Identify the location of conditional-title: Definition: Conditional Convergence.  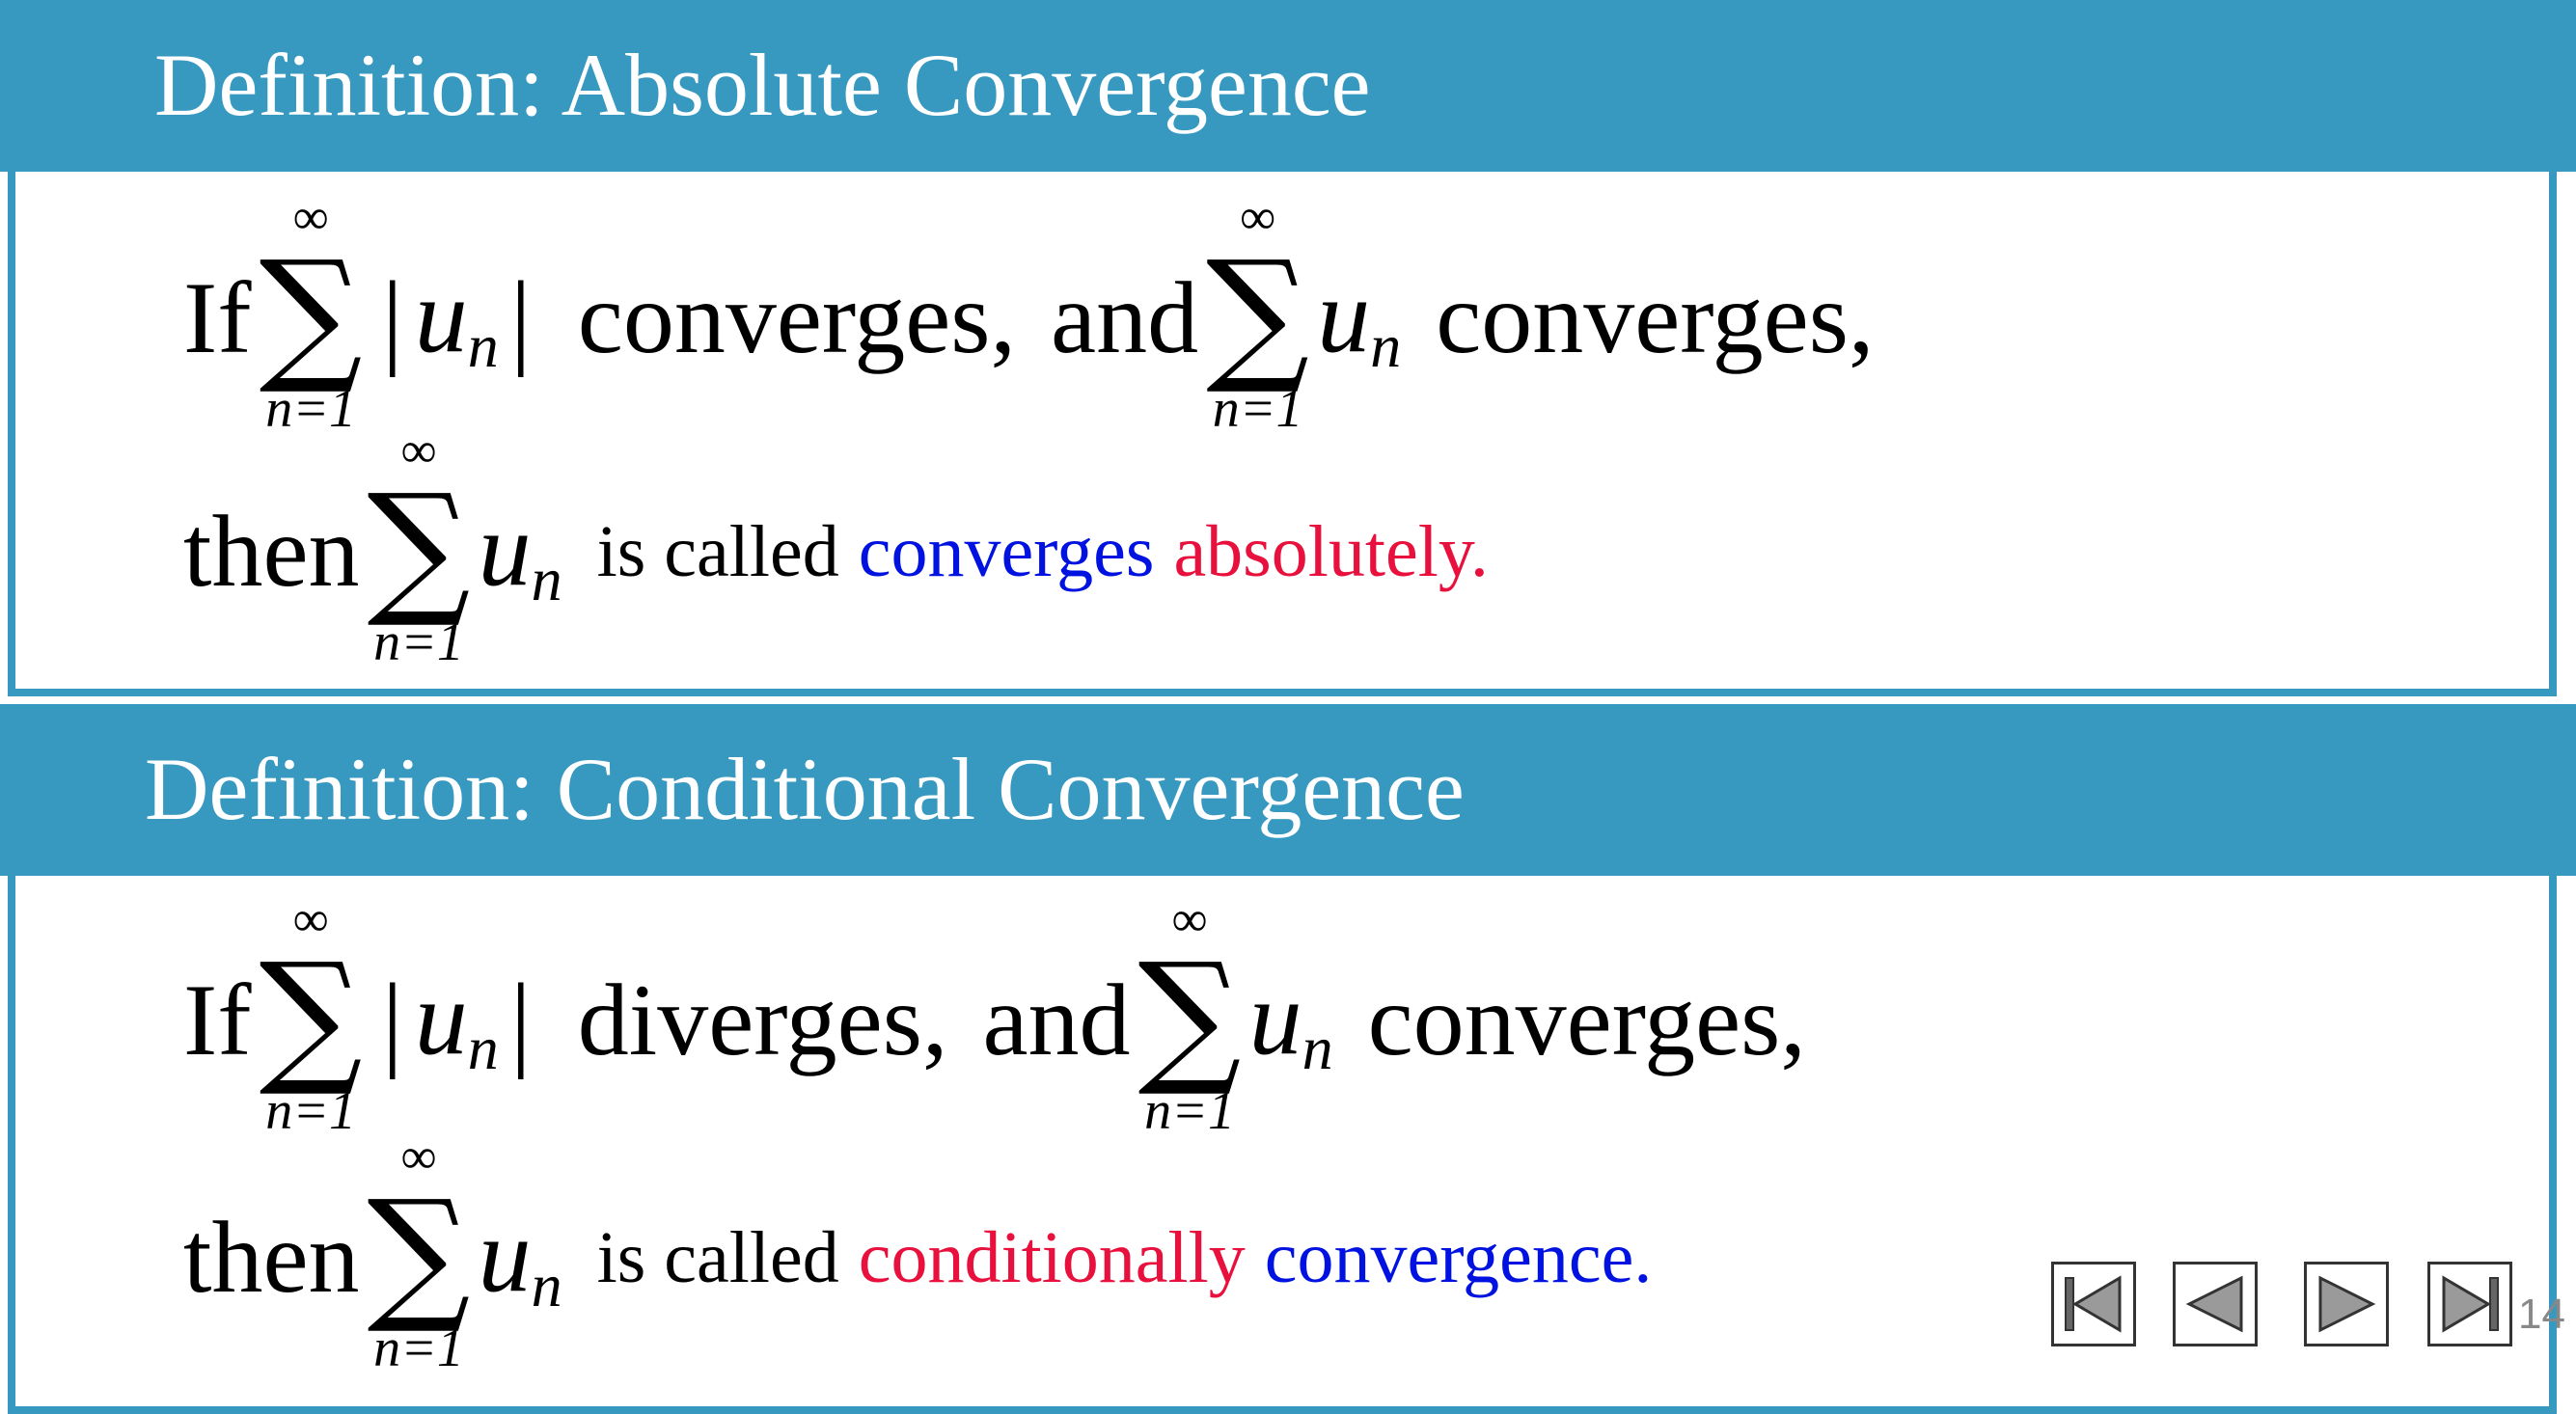
(805, 789).